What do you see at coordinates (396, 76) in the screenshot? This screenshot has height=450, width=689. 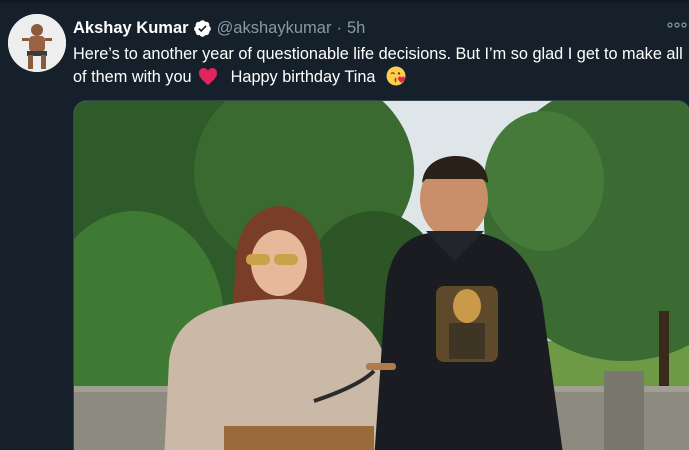 I see `face-blowing-kiss-icon` at bounding box center [396, 76].